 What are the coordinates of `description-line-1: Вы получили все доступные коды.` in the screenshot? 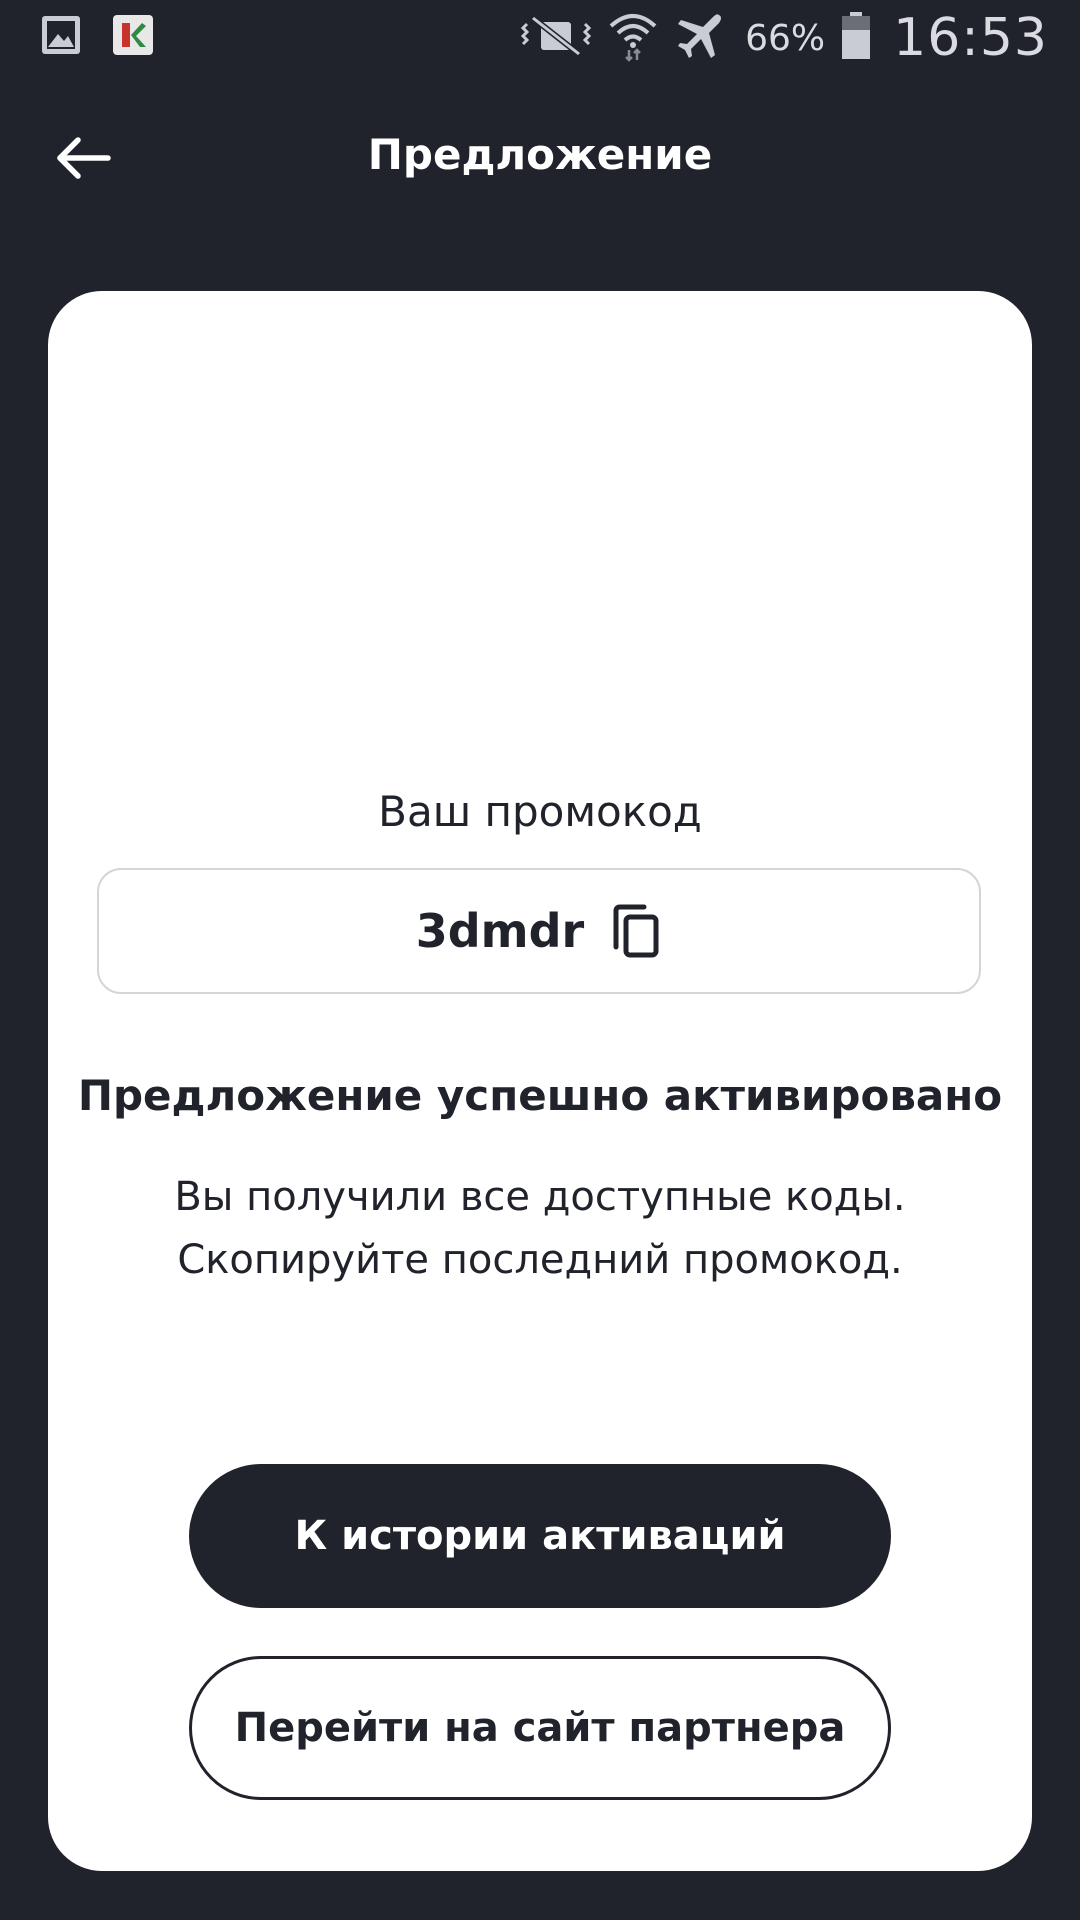 It's located at (540, 1197).